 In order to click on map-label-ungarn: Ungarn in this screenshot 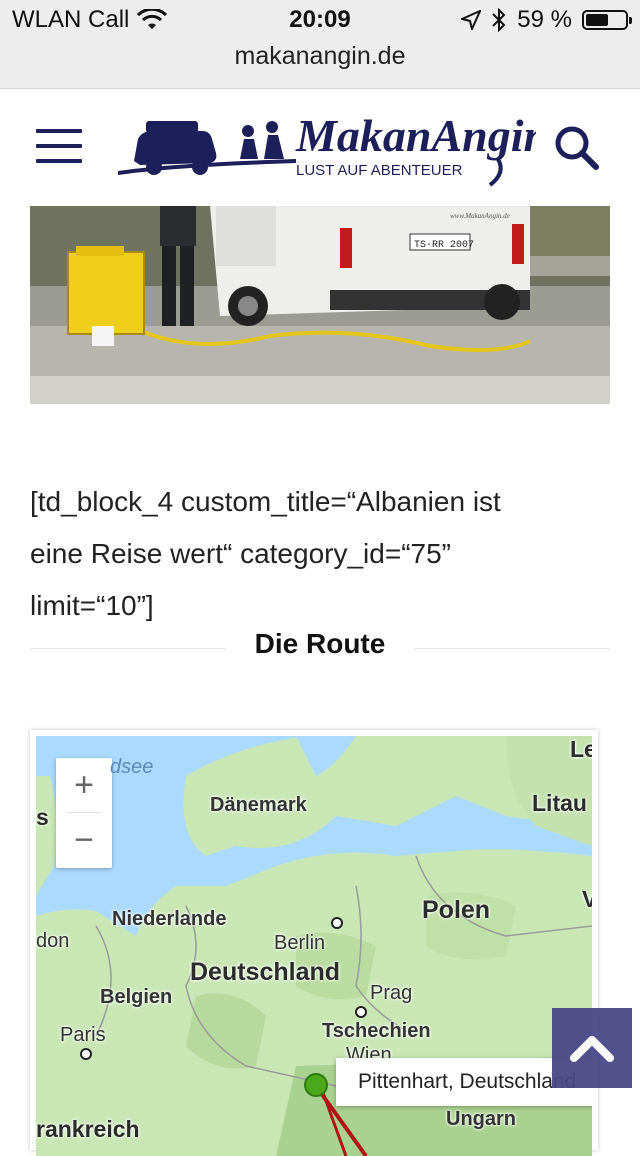, I will do `click(481, 1119)`.